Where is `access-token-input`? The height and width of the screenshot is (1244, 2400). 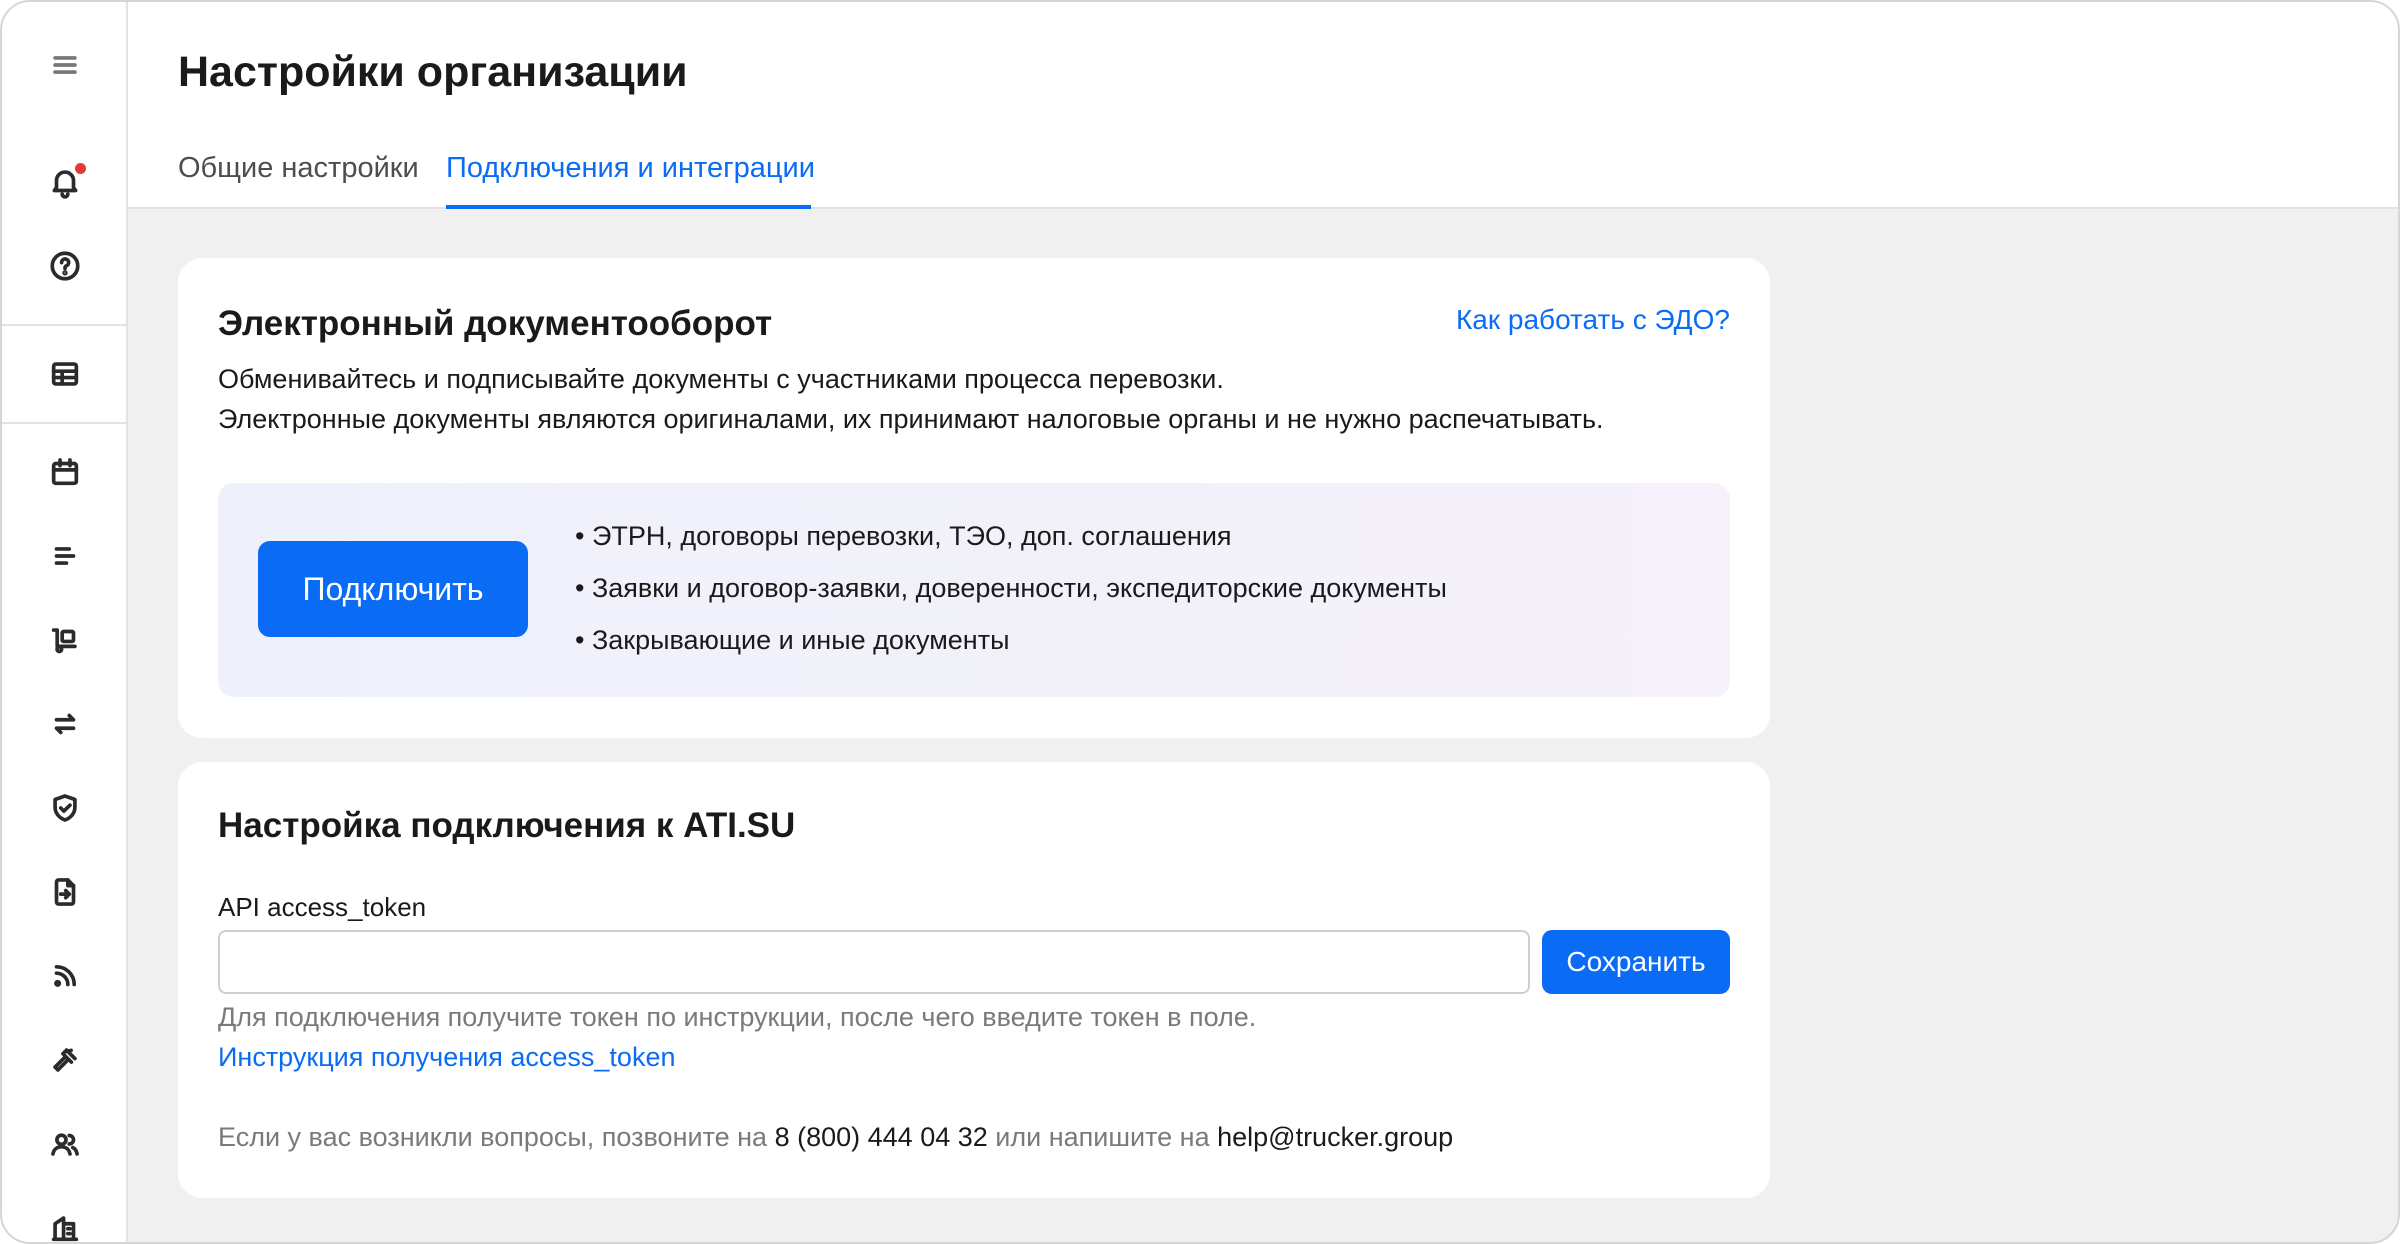 access-token-input is located at coordinates (874, 962).